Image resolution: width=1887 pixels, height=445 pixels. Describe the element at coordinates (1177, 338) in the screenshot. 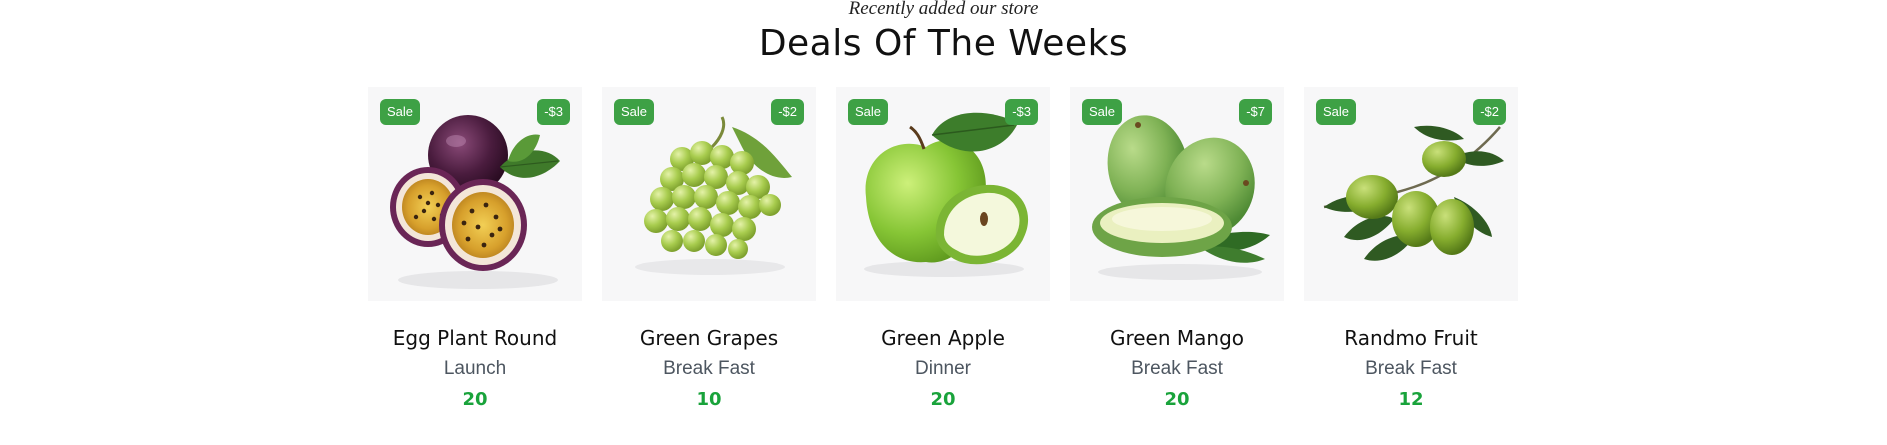

I see `product-name: Green Mango` at that location.